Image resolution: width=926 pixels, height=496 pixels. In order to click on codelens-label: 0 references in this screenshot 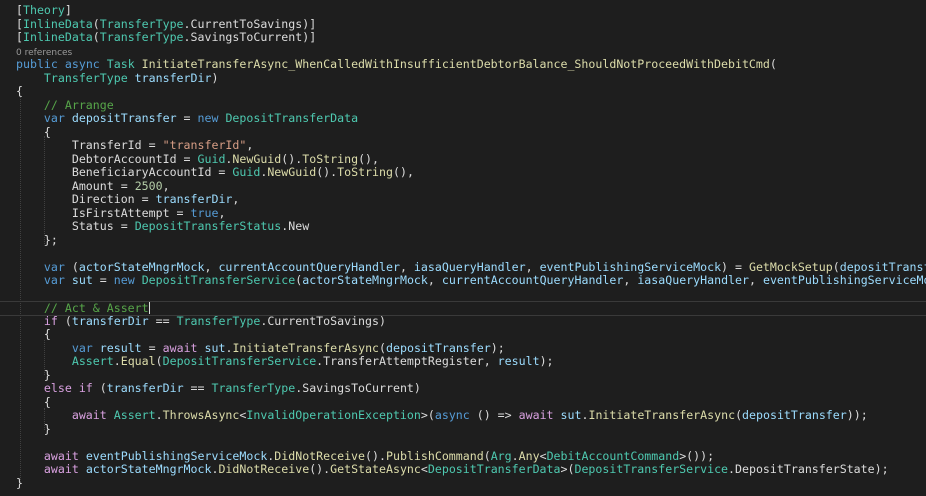, I will do `click(44, 53)`.